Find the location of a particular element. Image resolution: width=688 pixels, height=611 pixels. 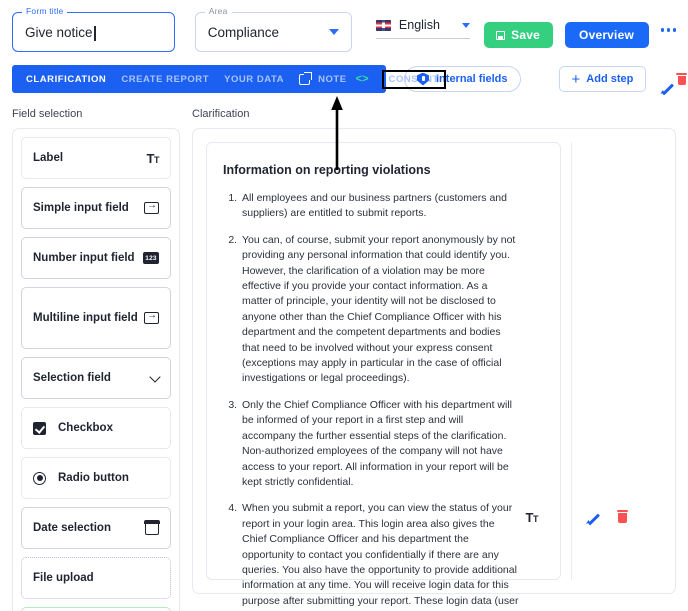

uk-flag-icon is located at coordinates (383, 25).